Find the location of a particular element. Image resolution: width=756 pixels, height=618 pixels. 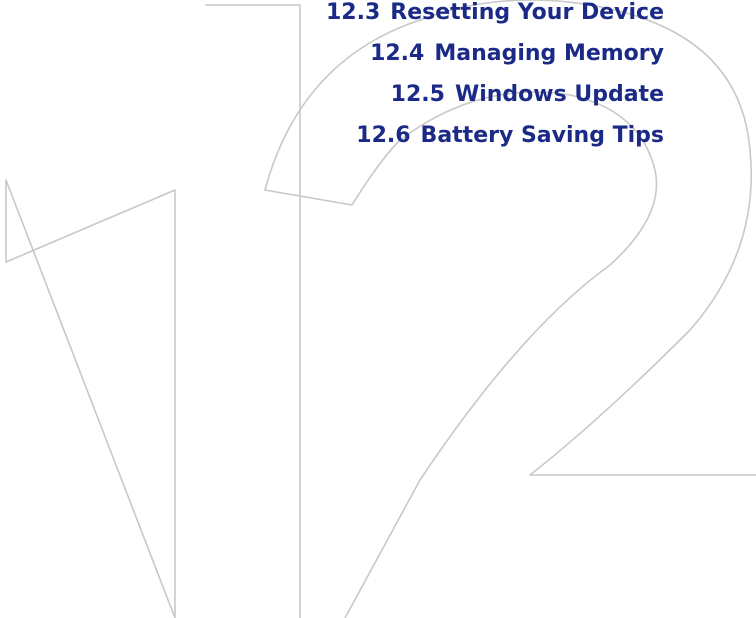

toc-item: 12.3 Resetting Your Device is located at coordinates (495, 16).